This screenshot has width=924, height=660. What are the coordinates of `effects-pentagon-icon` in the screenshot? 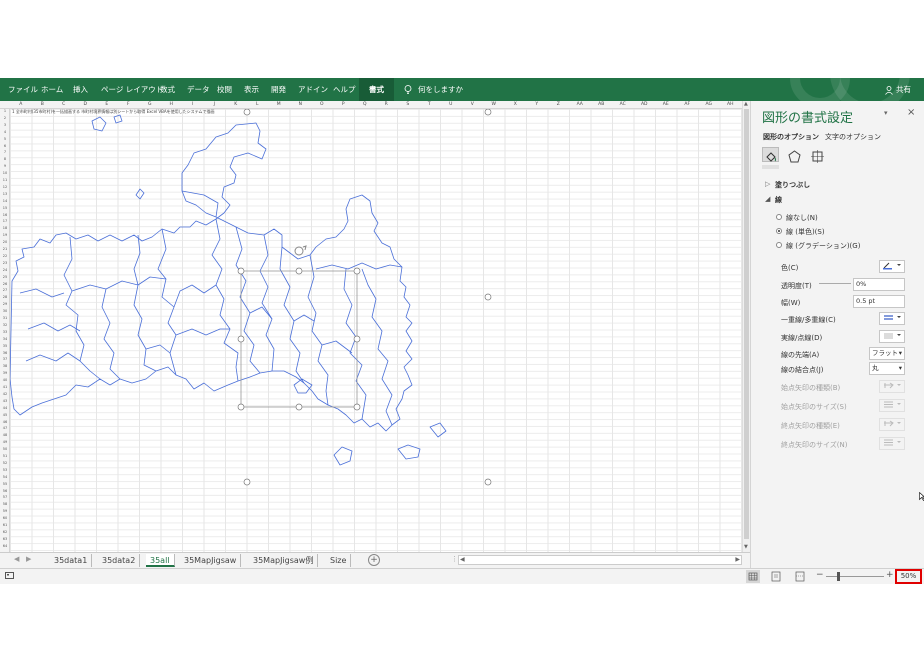 It's located at (794, 157).